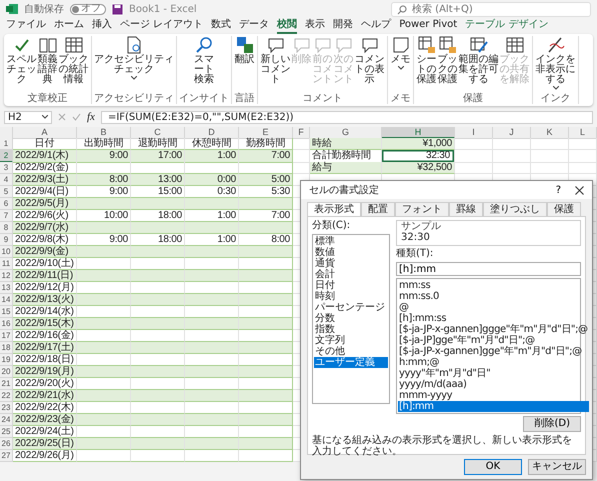 This screenshot has height=481, width=597. What do you see at coordinates (6, 144) in the screenshot?
I see `row-header: 1` at bounding box center [6, 144].